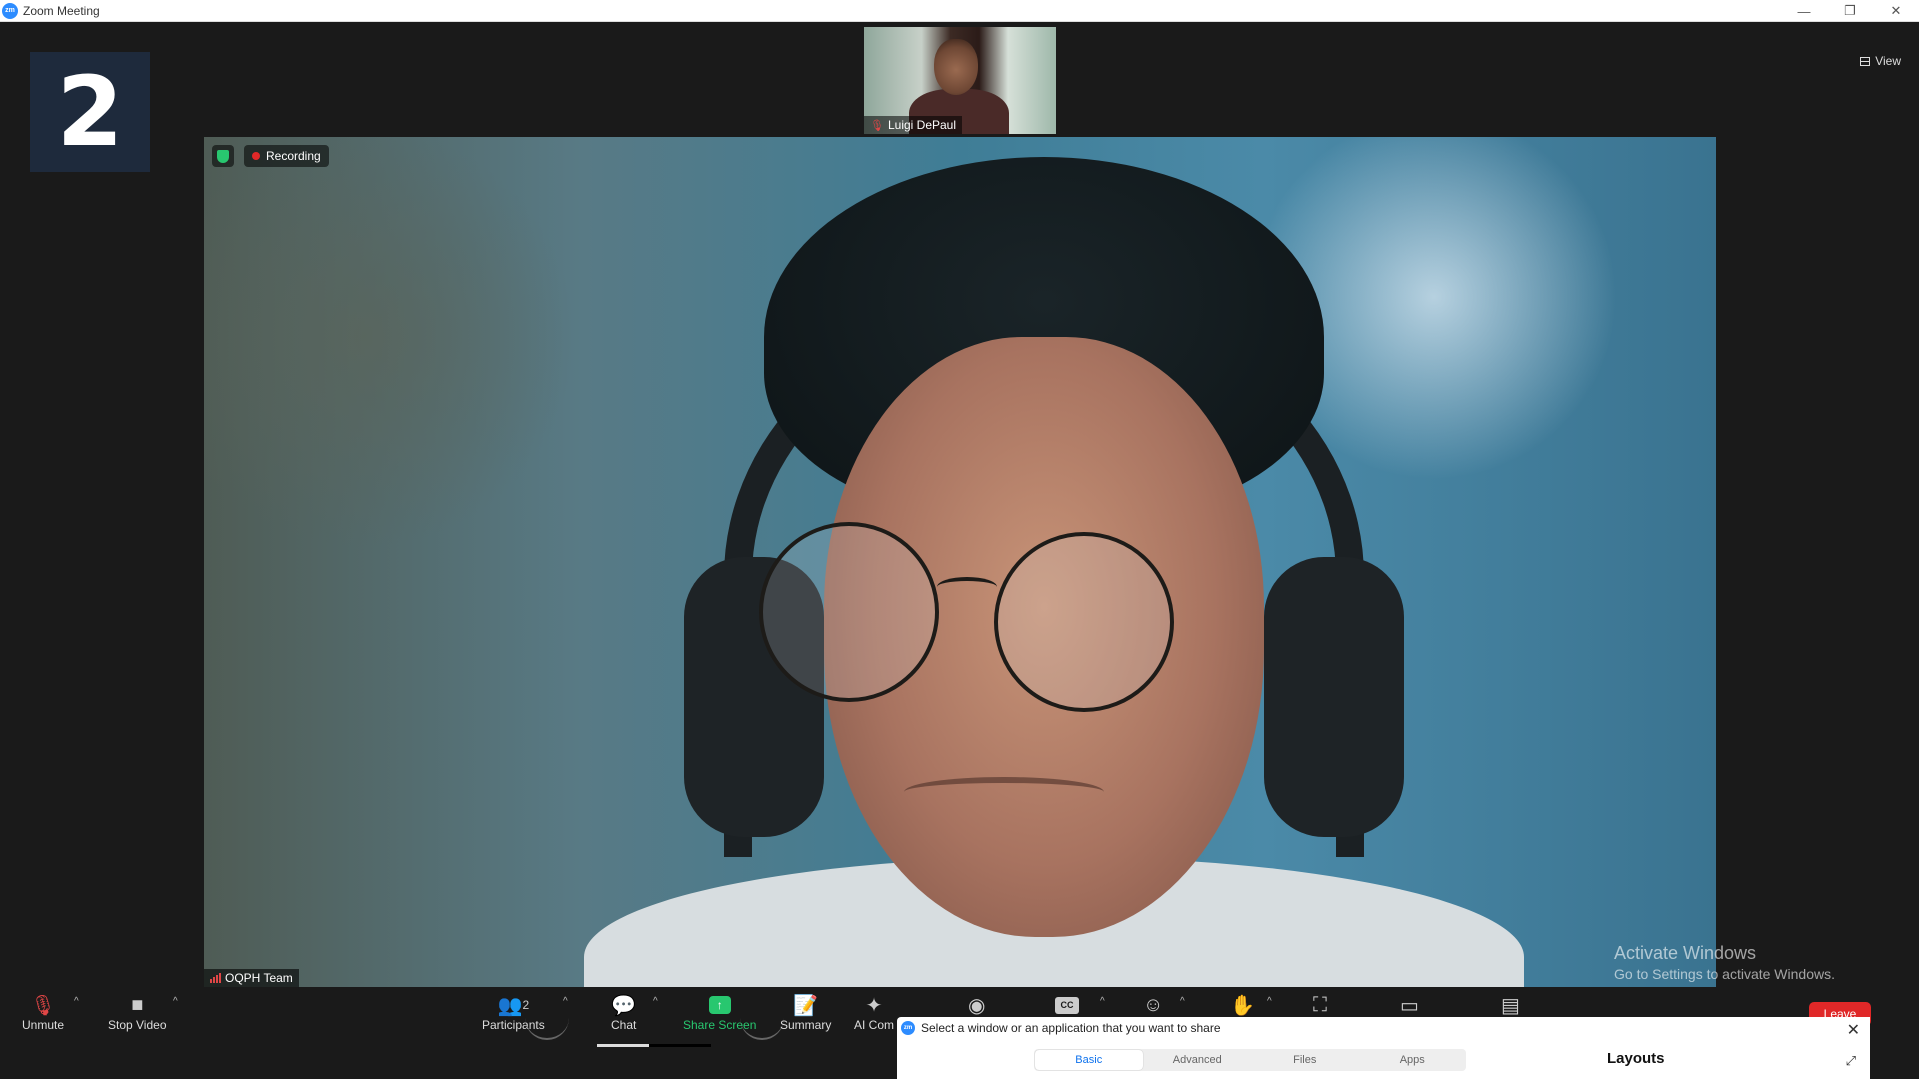  I want to click on captions-button: CC, so click(1067, 1005).